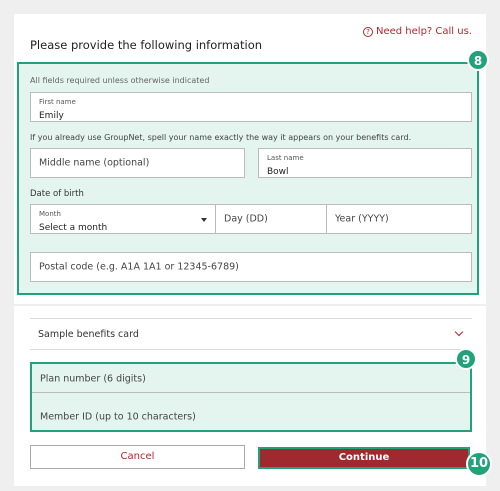 This screenshot has width=500, height=491. I want to click on first-name-value: Emily, so click(51, 116).